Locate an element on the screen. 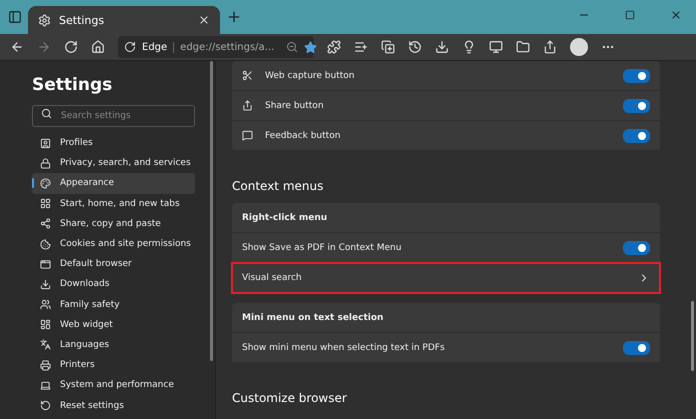 This screenshot has width=696, height=419. sidebar-item: Family safety is located at coordinates (113, 304).